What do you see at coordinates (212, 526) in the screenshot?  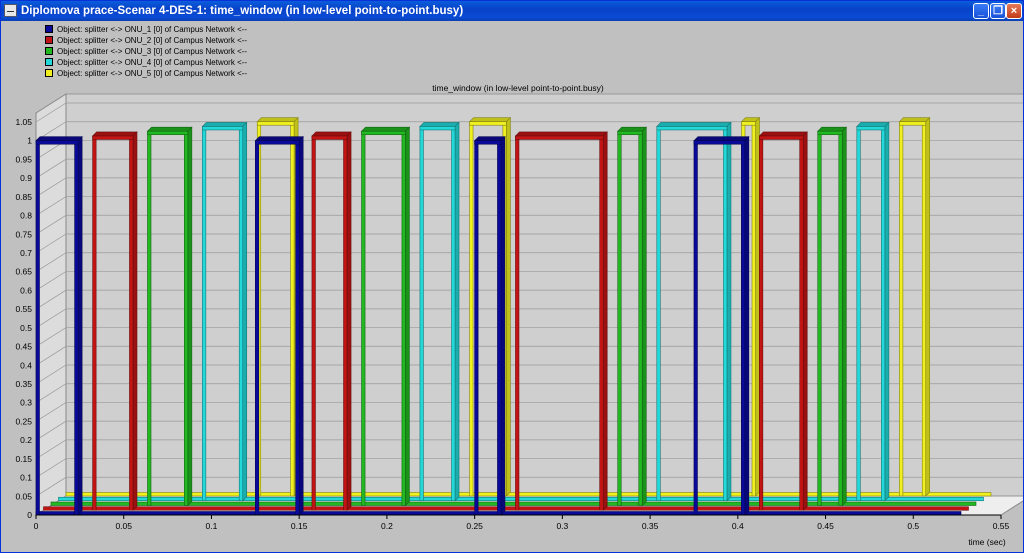 I see `x-tick-label: 0.1` at bounding box center [212, 526].